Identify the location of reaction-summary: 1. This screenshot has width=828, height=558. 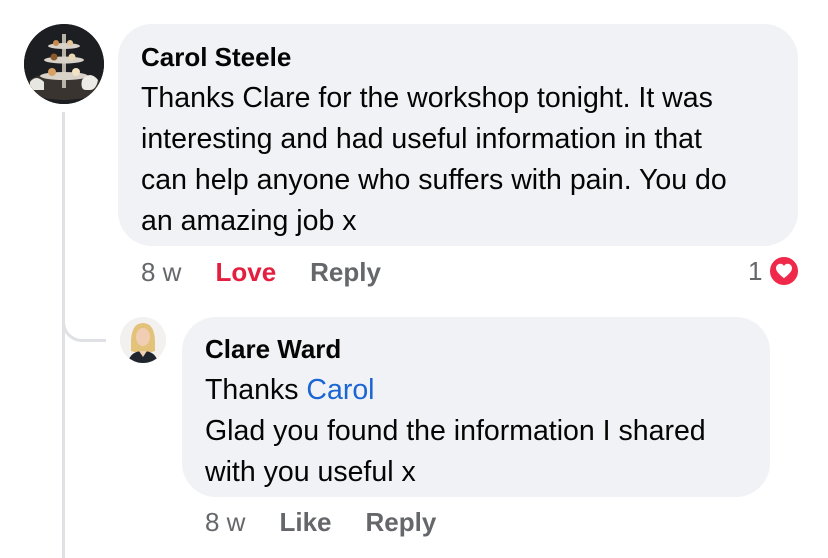
(774, 271).